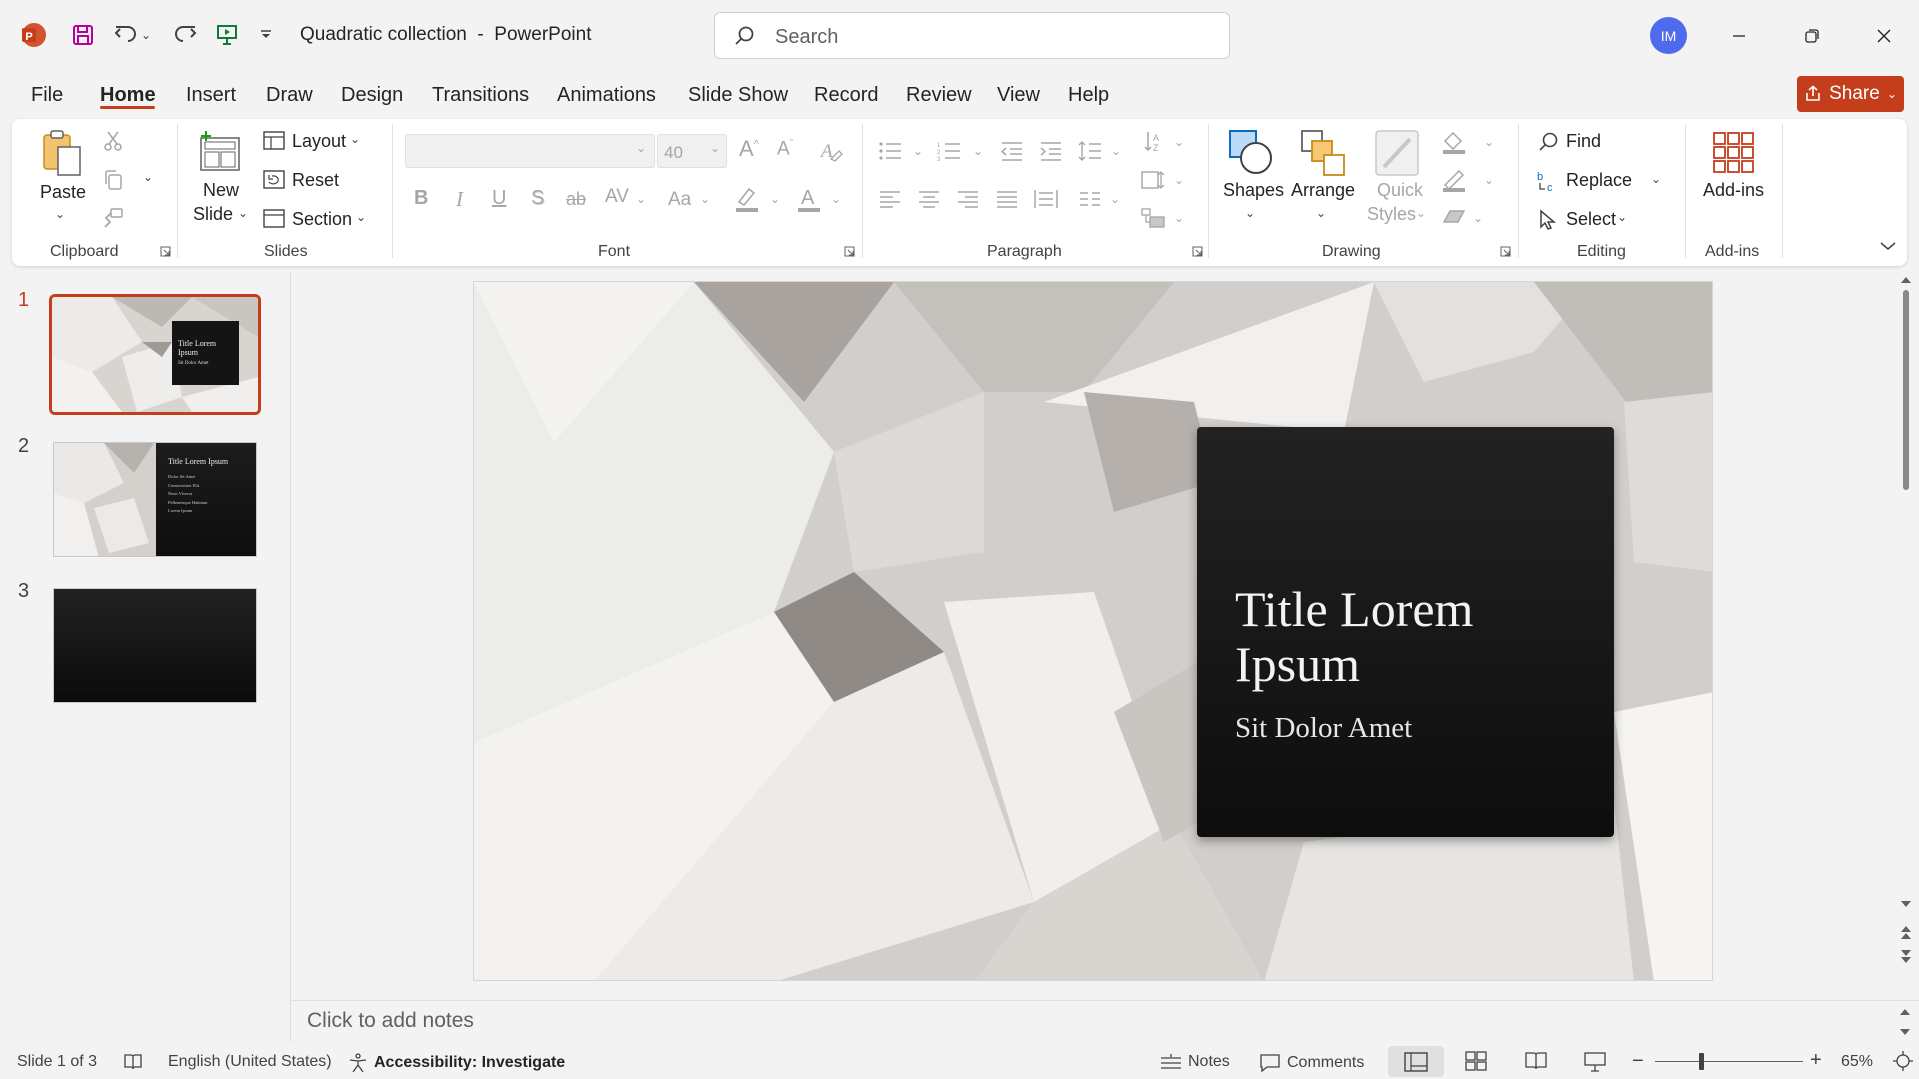  I want to click on font-color-dropdown-icon: ⌄, so click(836, 199).